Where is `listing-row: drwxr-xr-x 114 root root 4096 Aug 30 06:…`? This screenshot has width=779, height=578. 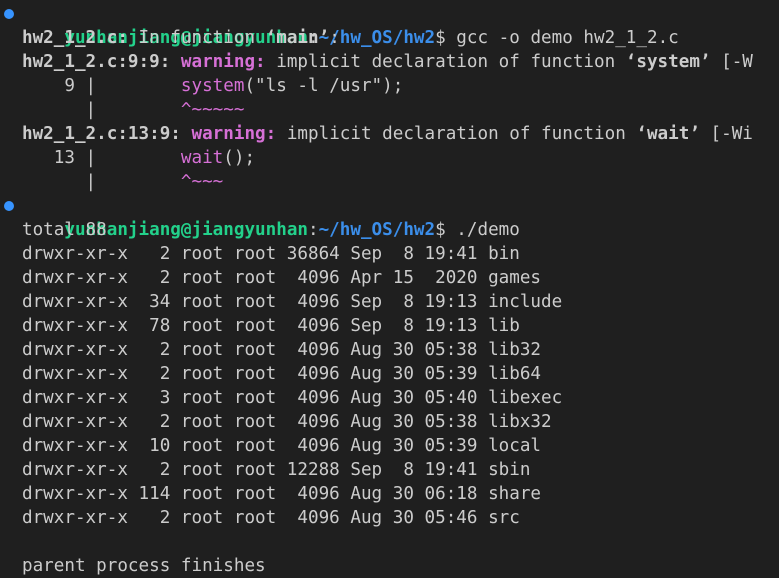
listing-row: drwxr-xr-x 114 root root 4096 Aug 30 06:… is located at coordinates (282, 494).